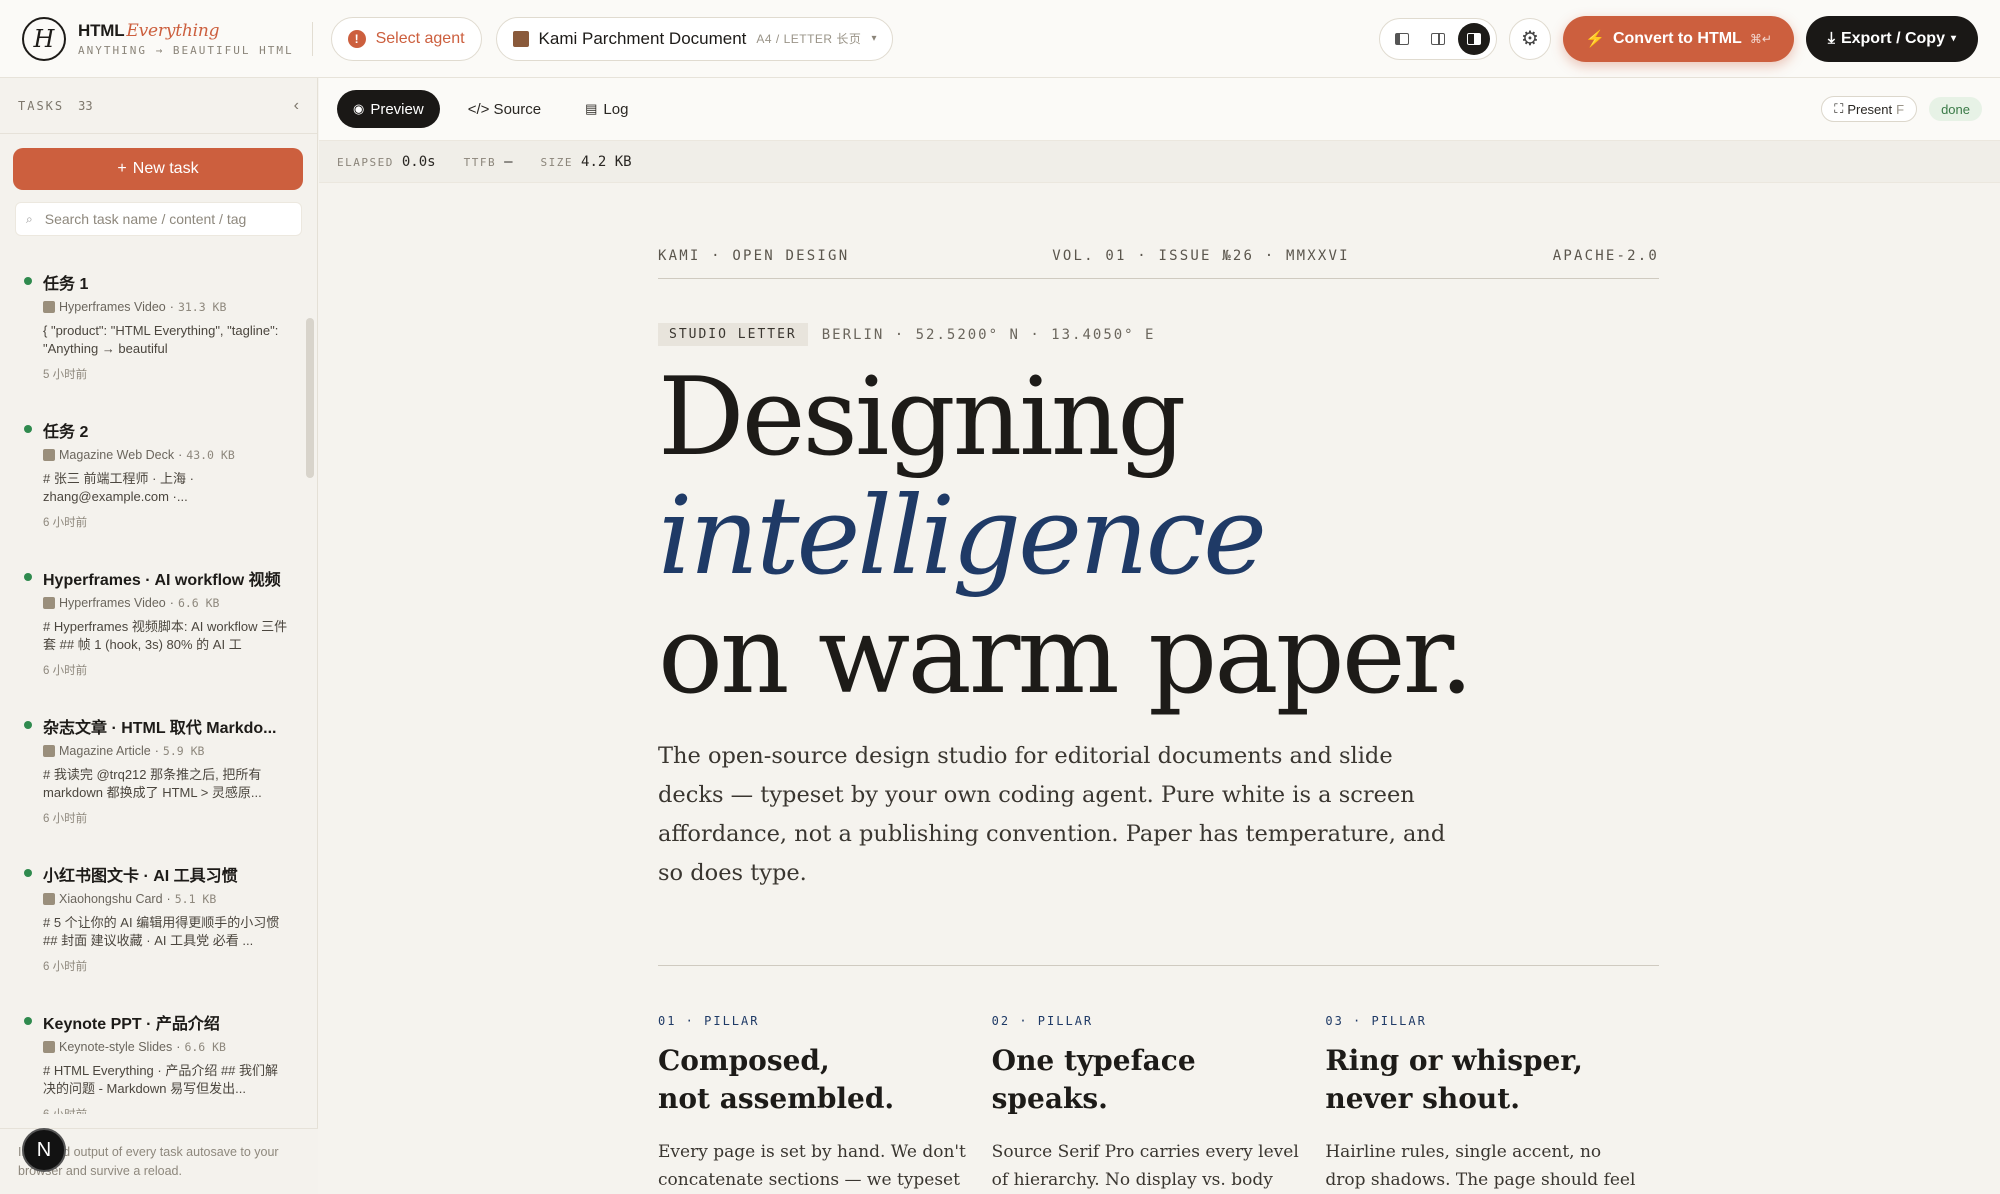  What do you see at coordinates (808, 1080) in the screenshot?
I see `pillar-heading: Composed, not assembled.` at bounding box center [808, 1080].